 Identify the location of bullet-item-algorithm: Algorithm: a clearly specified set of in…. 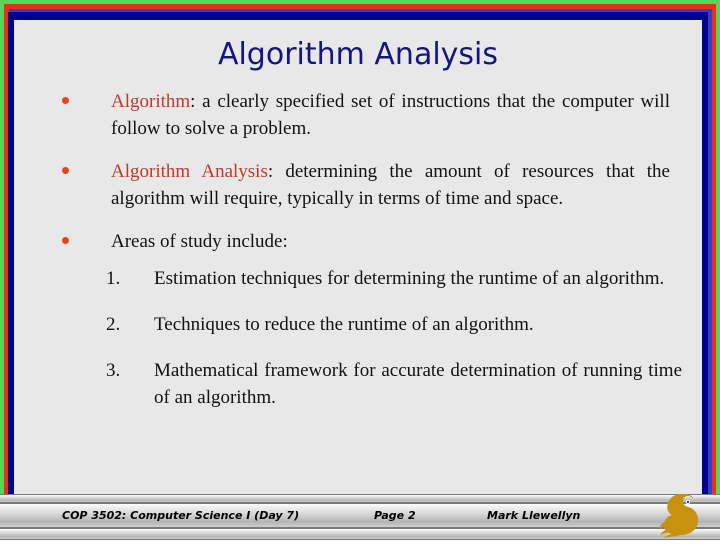
(358, 115).